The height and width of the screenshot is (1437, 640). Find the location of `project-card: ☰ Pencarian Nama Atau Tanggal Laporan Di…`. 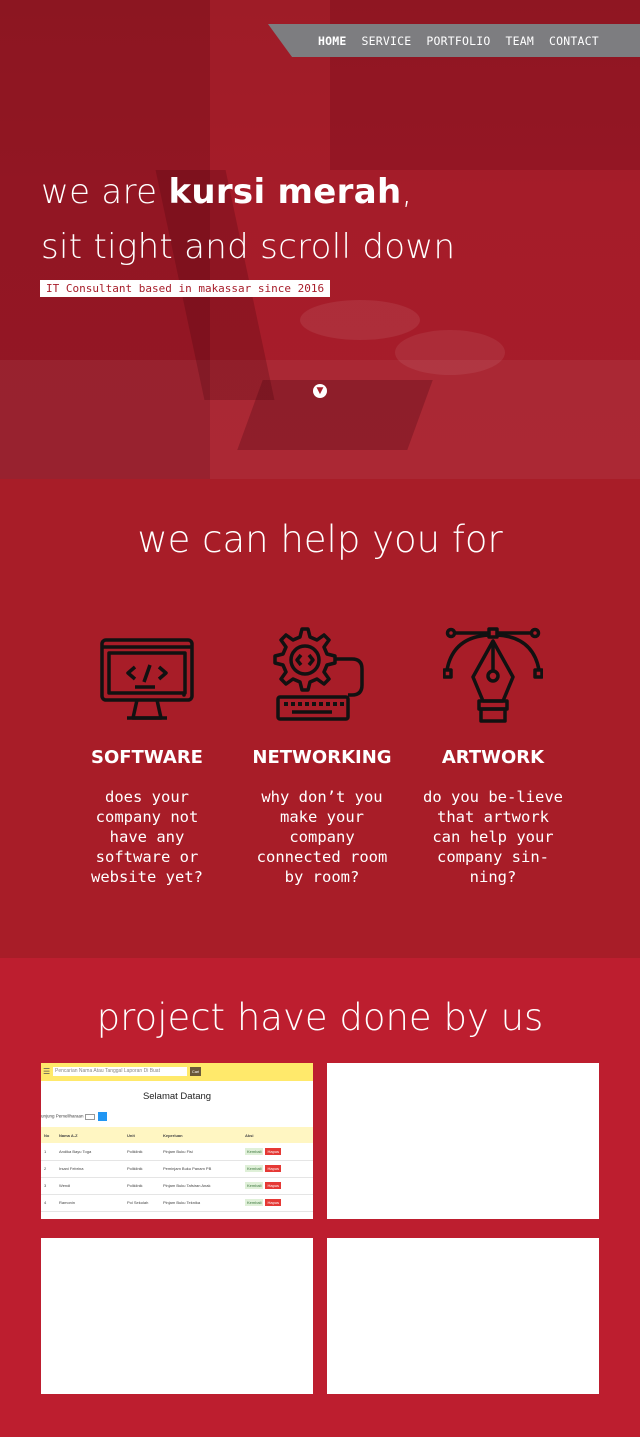

project-card: ☰ Pencarian Nama Atau Tanggal Laporan Di… is located at coordinates (177, 1141).